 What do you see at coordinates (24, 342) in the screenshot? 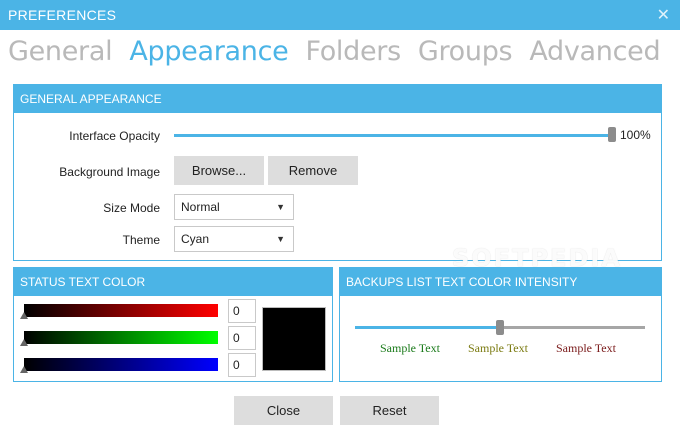
I see `green-slider-thumb` at bounding box center [24, 342].